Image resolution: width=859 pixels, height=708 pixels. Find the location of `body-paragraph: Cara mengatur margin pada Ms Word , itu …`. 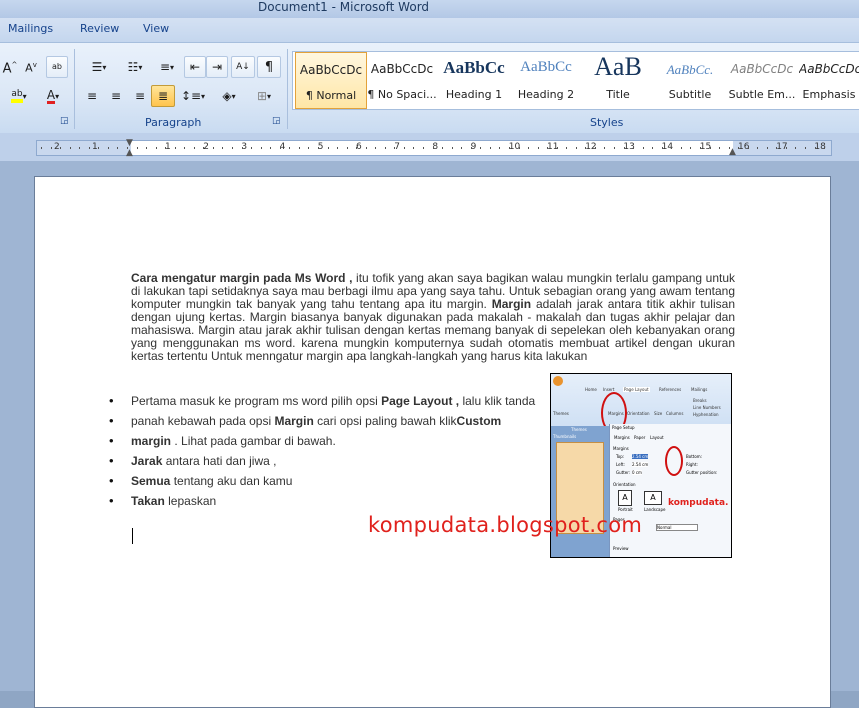

body-paragraph: Cara mengatur margin pada Ms Word , itu … is located at coordinates (433, 317).